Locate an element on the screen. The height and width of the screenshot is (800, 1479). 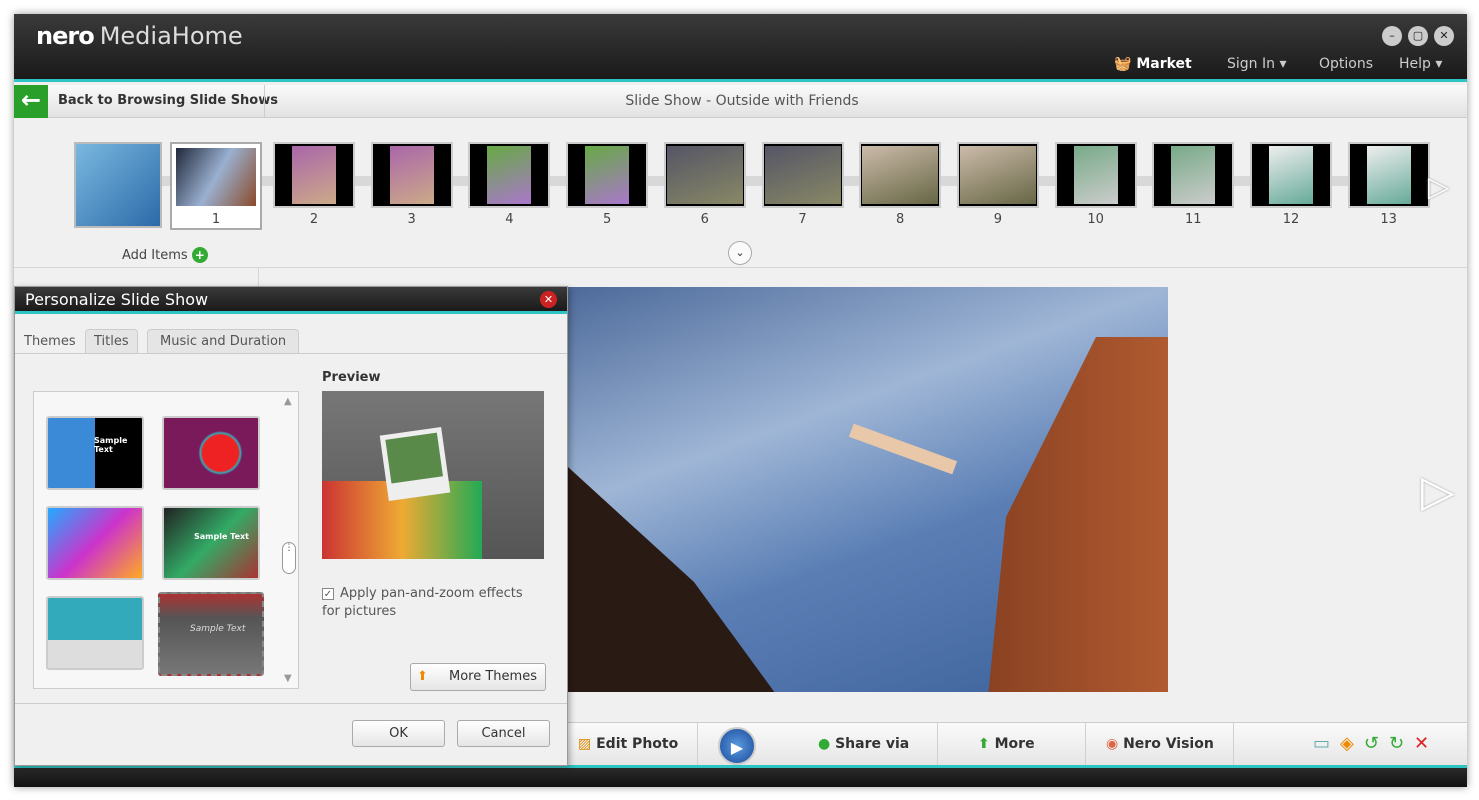
slide-number: 2 is located at coordinates (314, 219).